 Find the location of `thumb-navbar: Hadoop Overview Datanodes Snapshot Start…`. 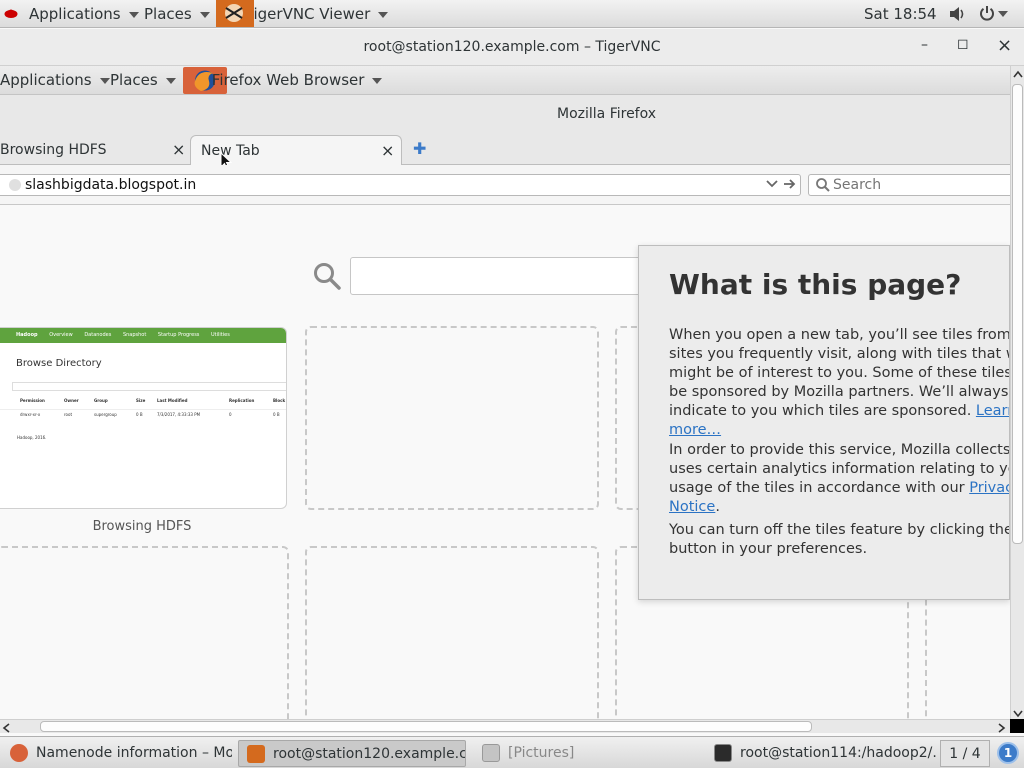

thumb-navbar: Hadoop Overview Datanodes Snapshot Start… is located at coordinates (143, 335).